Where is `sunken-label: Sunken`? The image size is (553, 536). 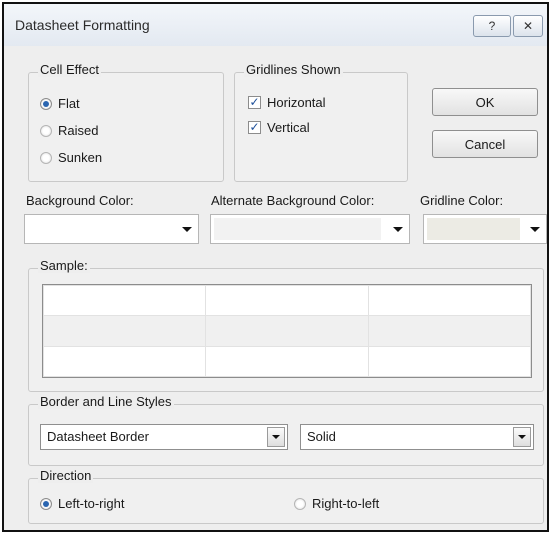
sunken-label: Sunken is located at coordinates (80, 157).